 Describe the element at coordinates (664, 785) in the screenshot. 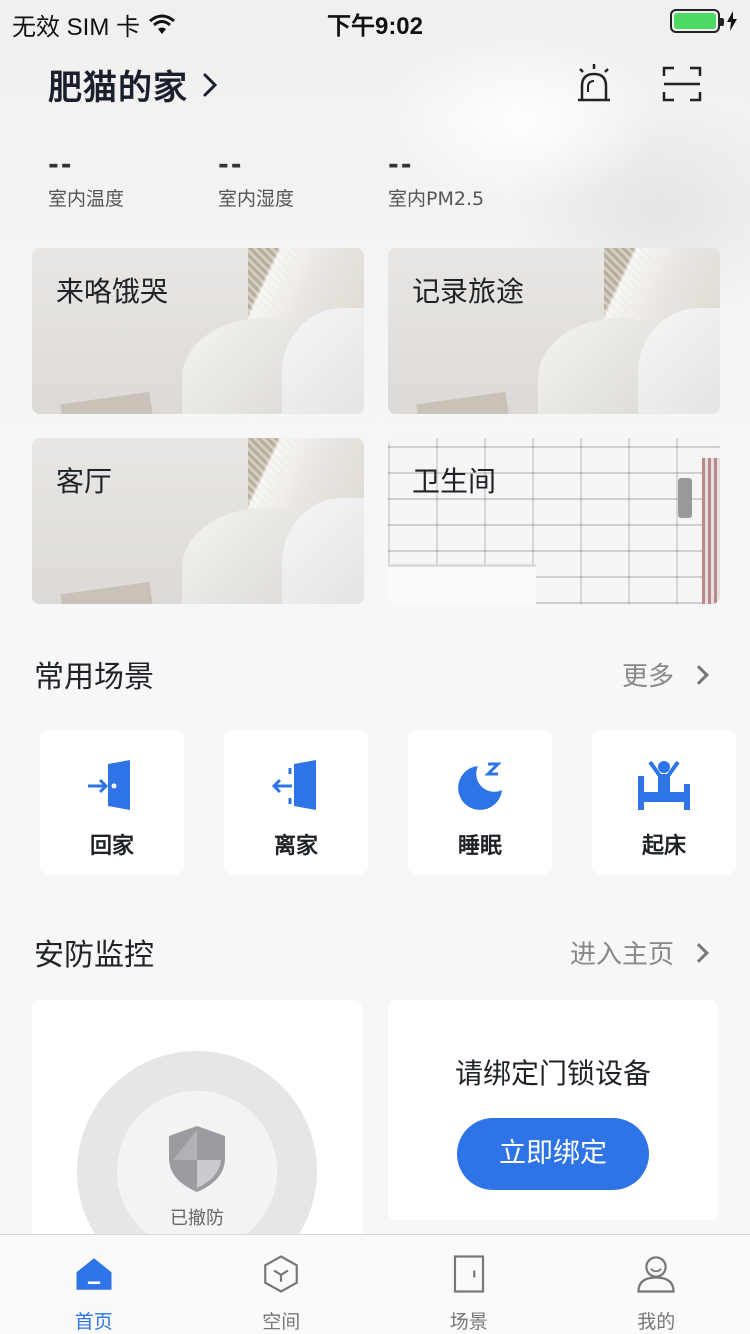

I see `wake-up-icon` at that location.